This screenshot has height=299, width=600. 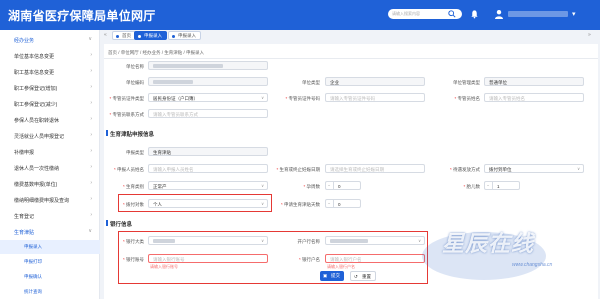 I want to click on user-menu-chevron-icon: ▾, so click(x=574, y=14).